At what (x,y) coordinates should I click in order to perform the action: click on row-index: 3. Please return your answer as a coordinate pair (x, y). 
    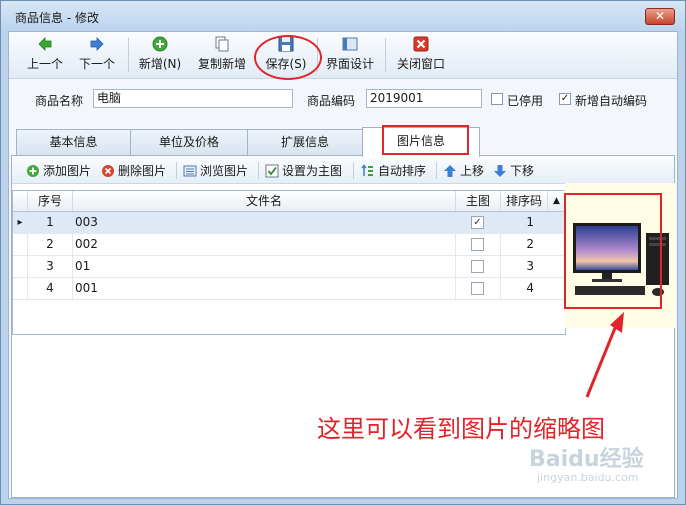
    Looking at the image, I should click on (50, 266).